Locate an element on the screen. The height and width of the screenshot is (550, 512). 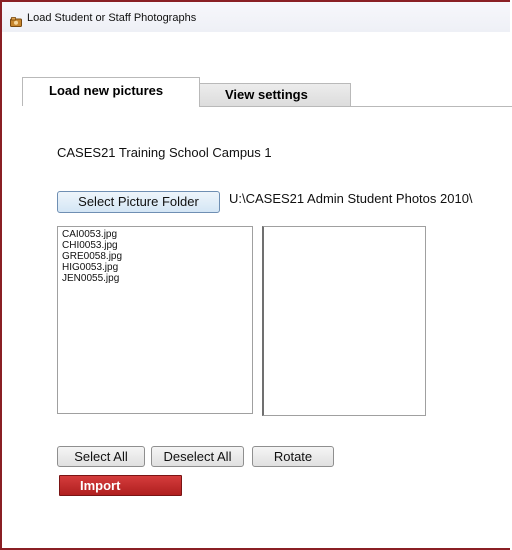
list-item: CAI0053.jpg is located at coordinates (157, 234).